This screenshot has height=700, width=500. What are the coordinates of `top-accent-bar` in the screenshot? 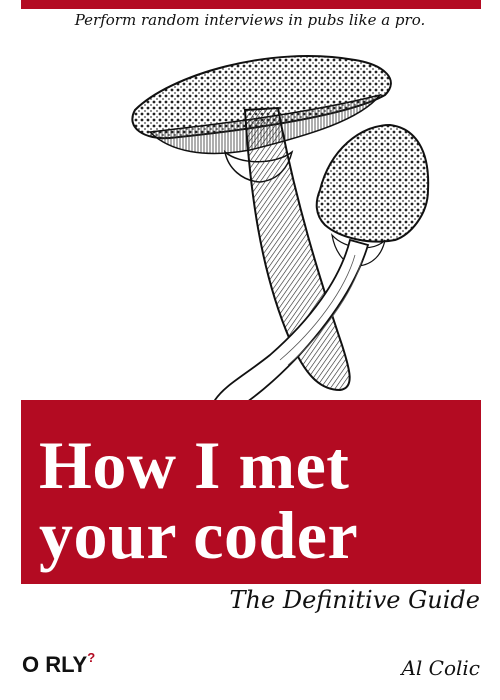 It's located at (251, 4).